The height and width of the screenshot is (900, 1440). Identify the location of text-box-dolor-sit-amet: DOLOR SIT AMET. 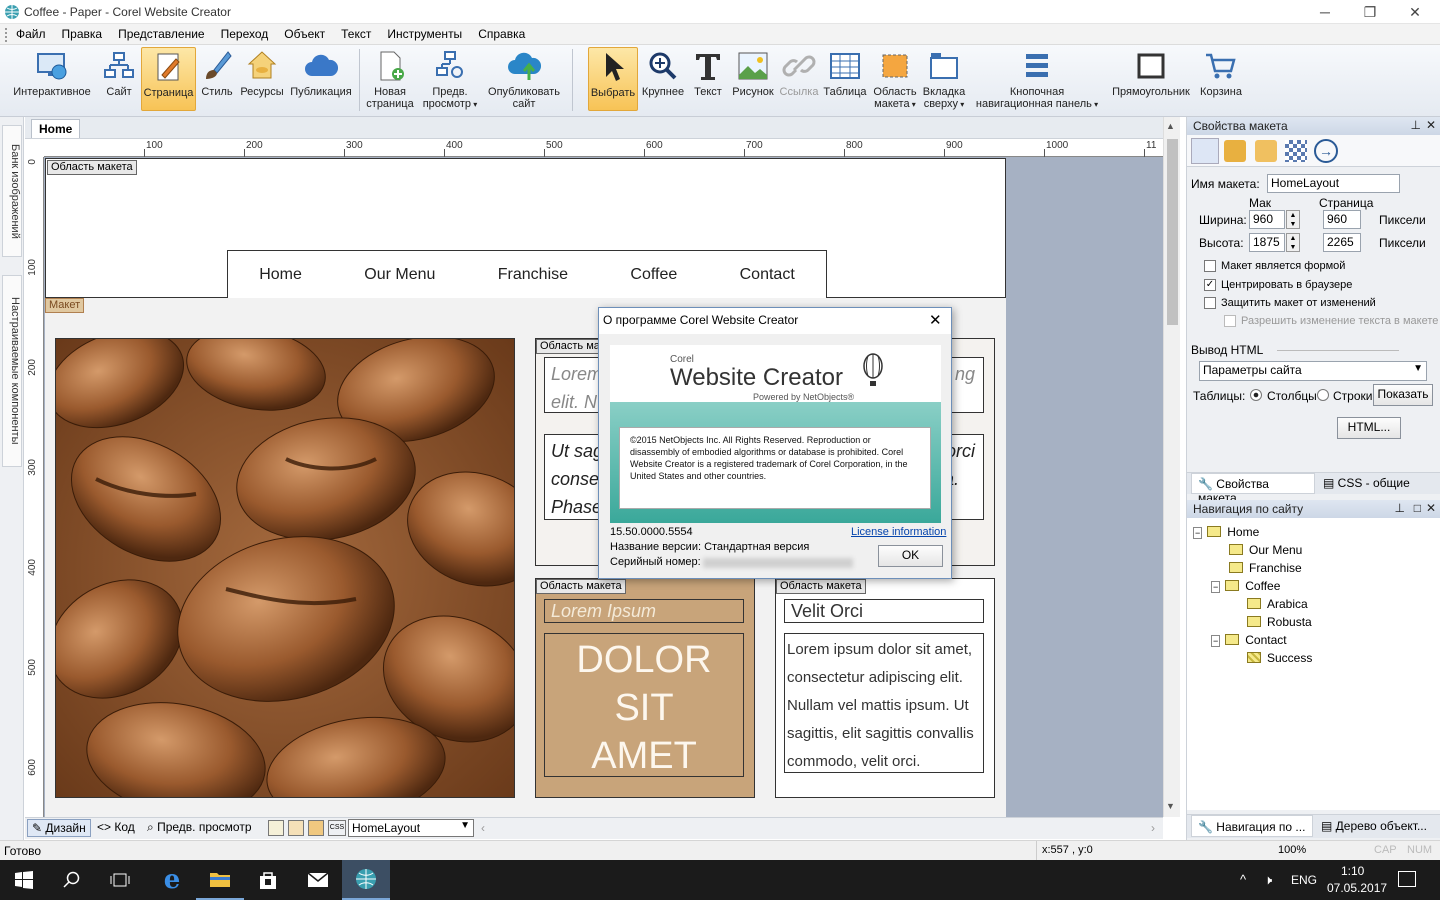
(644, 705).